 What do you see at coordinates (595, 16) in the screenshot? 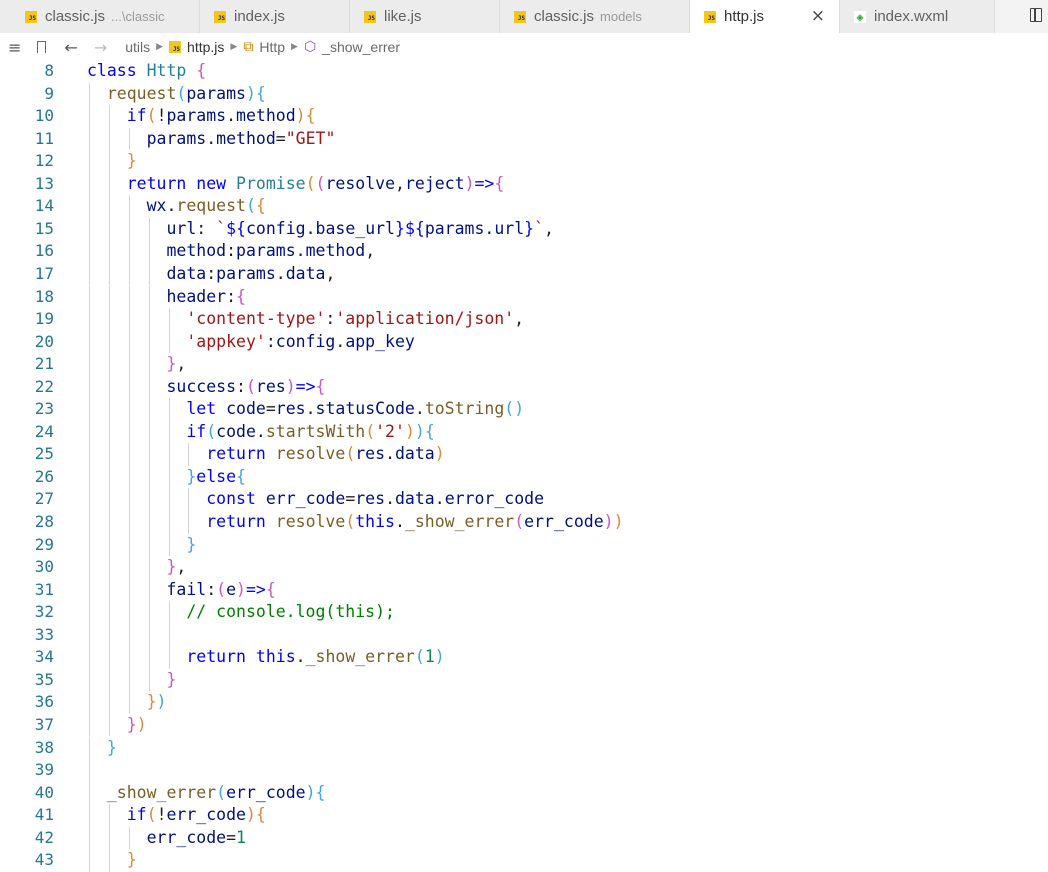
I see `tab-classic-js: JS classic.js models` at bounding box center [595, 16].